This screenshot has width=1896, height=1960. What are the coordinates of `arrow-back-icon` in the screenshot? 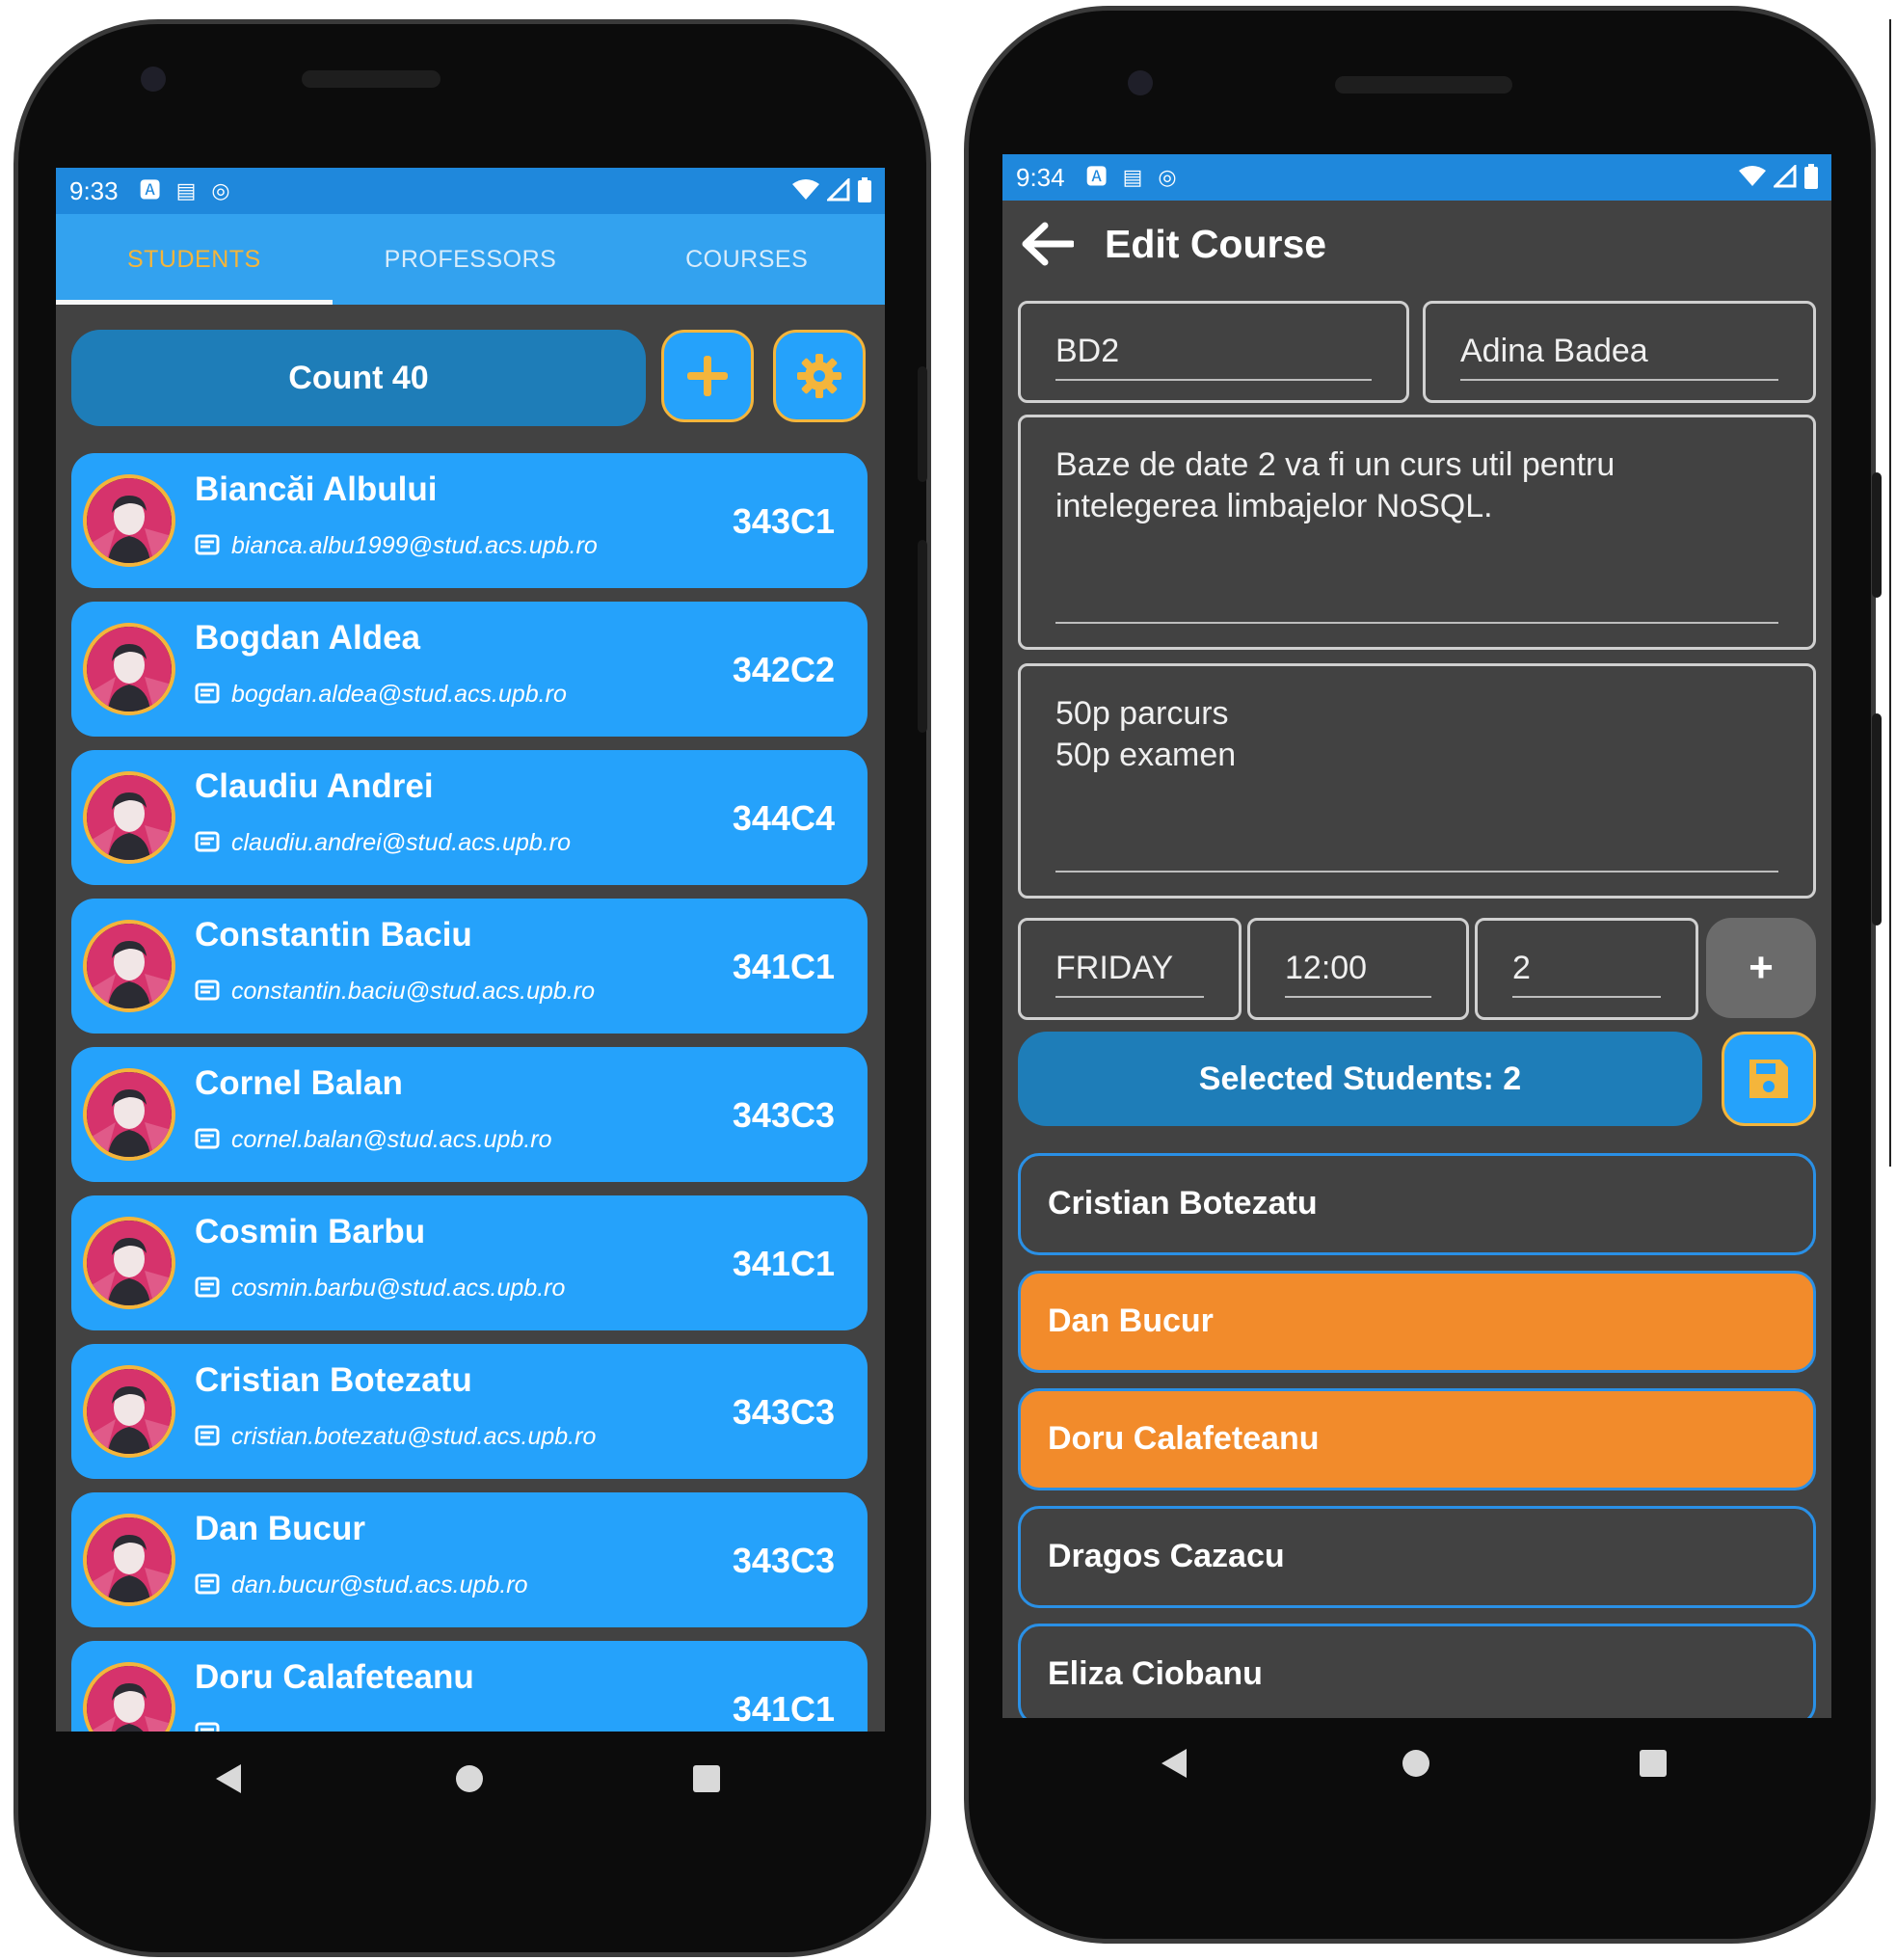 It's located at (1048, 244).